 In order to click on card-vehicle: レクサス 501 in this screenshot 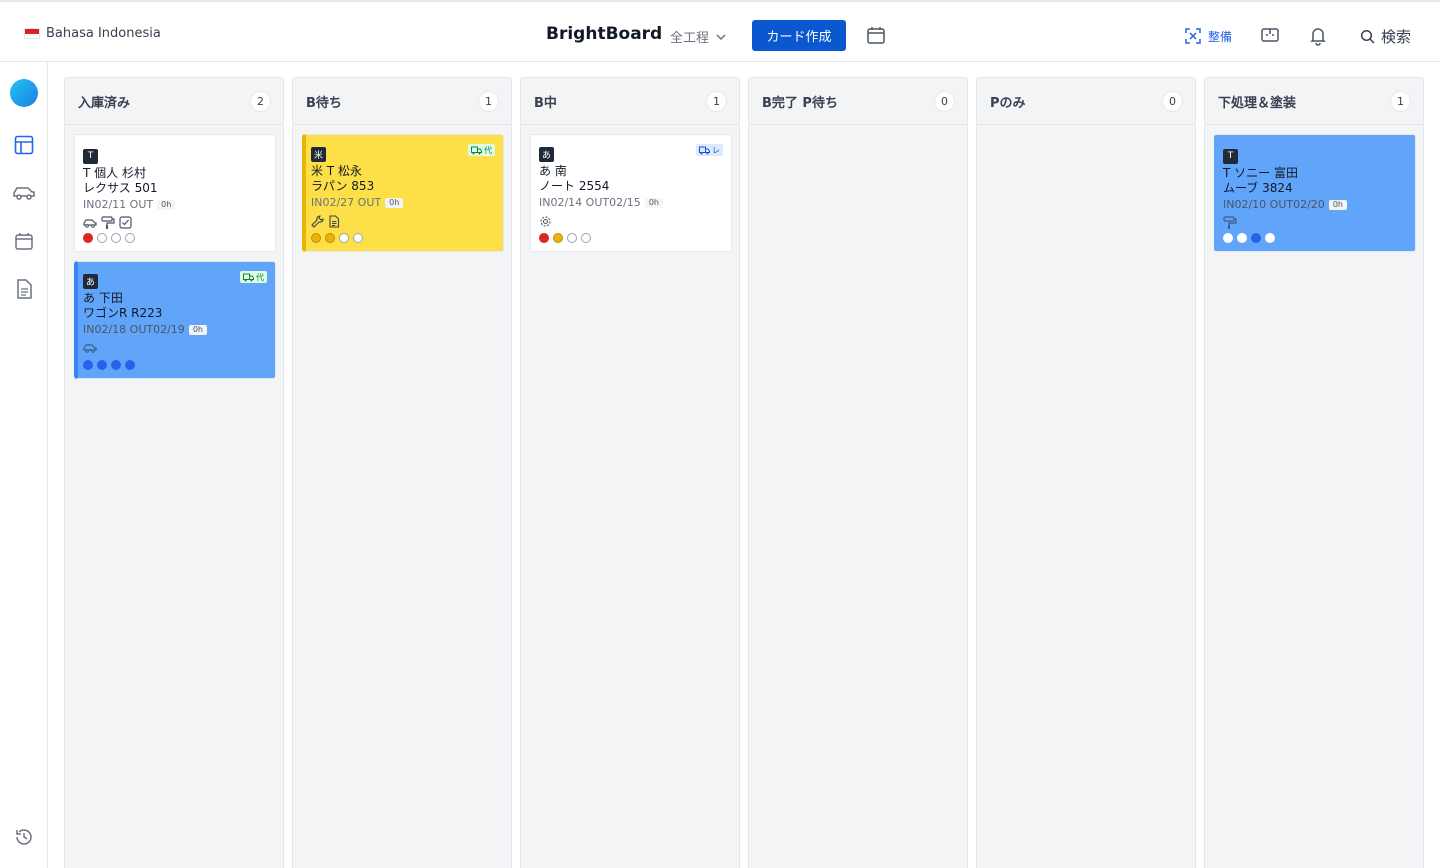, I will do `click(120, 187)`.